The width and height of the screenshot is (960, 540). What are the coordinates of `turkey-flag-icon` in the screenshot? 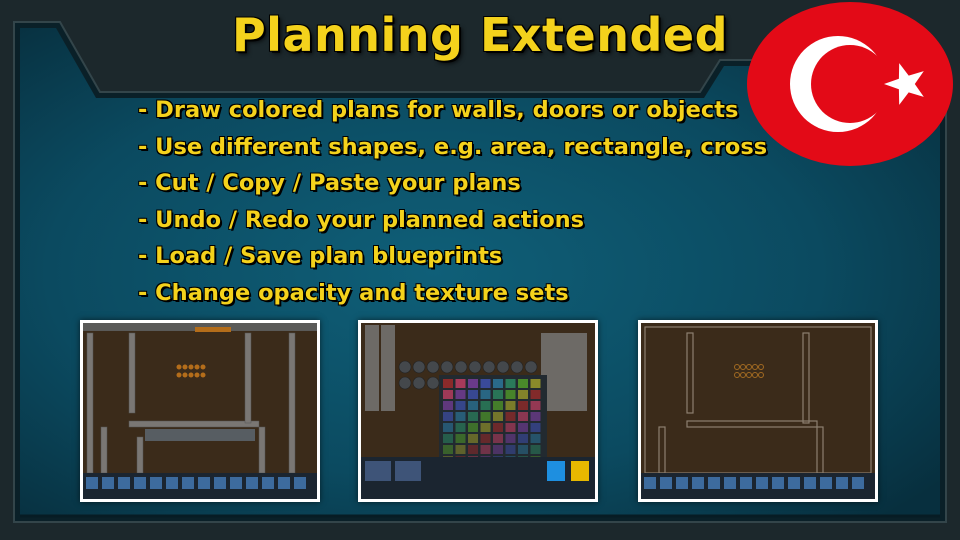 It's located at (850, 84).